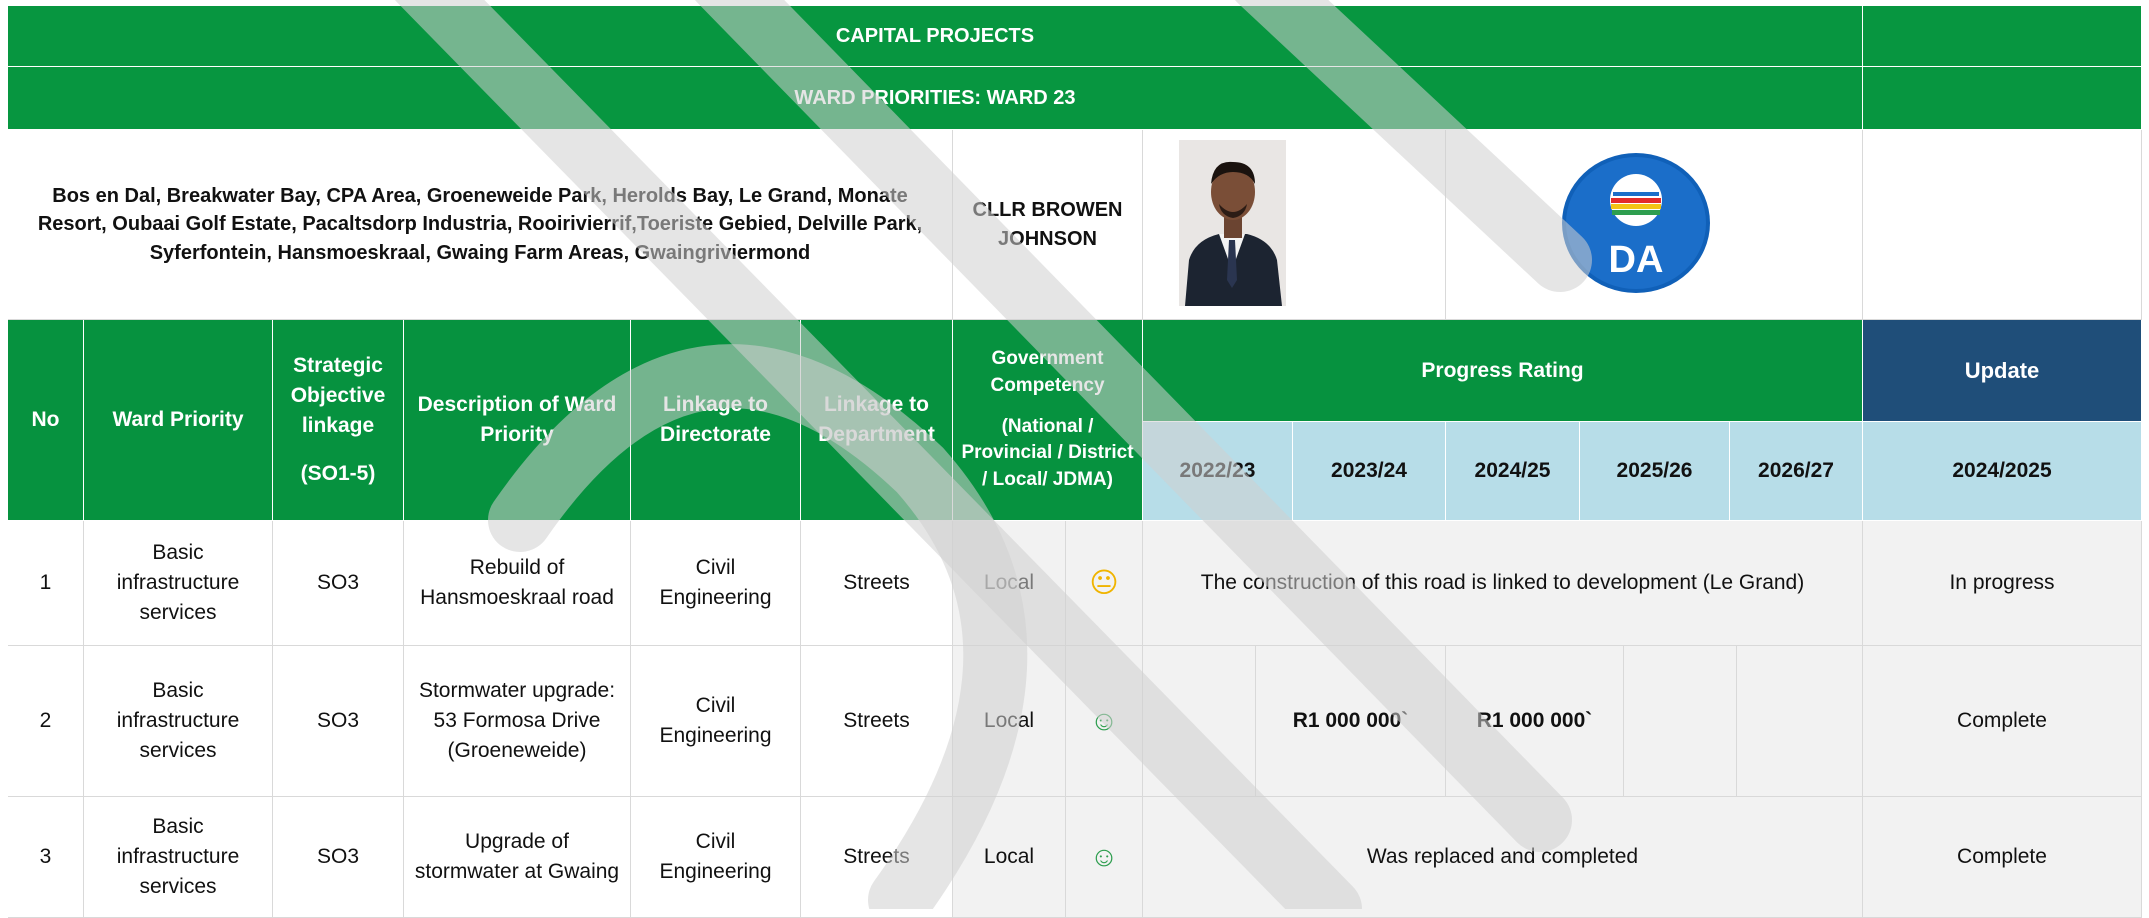 This screenshot has height=918, width=2149. Describe the element at coordinates (517, 420) in the screenshot. I see `col-description: Description of Ward Priority` at that location.